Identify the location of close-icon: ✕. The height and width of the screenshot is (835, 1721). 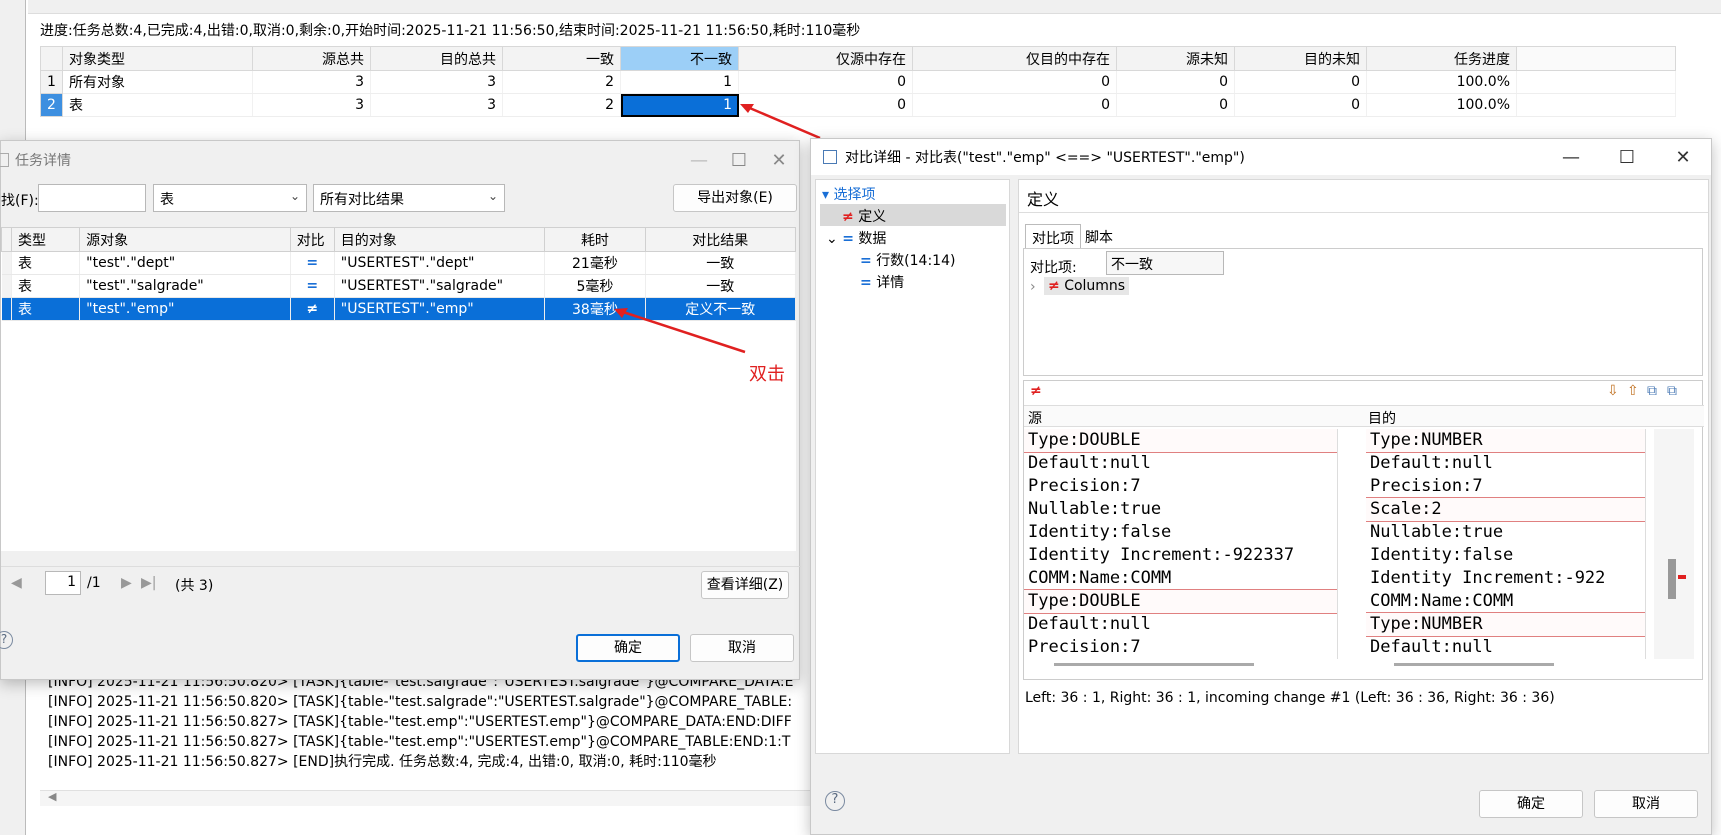
(1683, 157).